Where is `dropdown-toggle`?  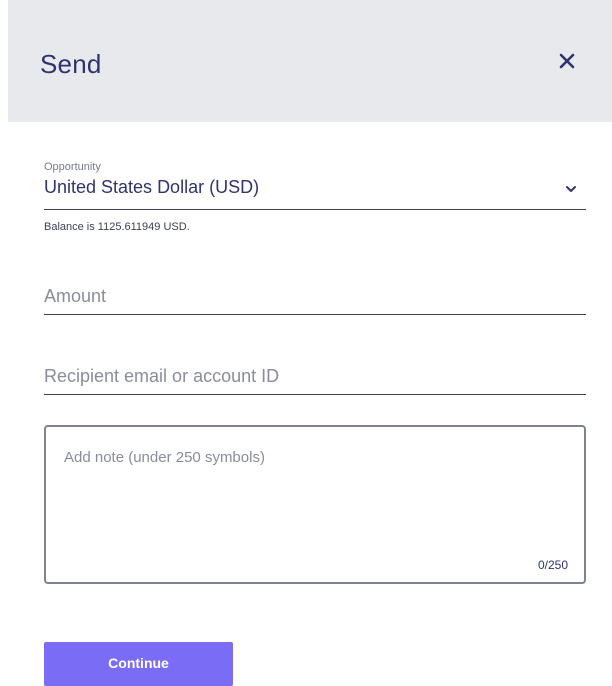
dropdown-toggle is located at coordinates (571, 189).